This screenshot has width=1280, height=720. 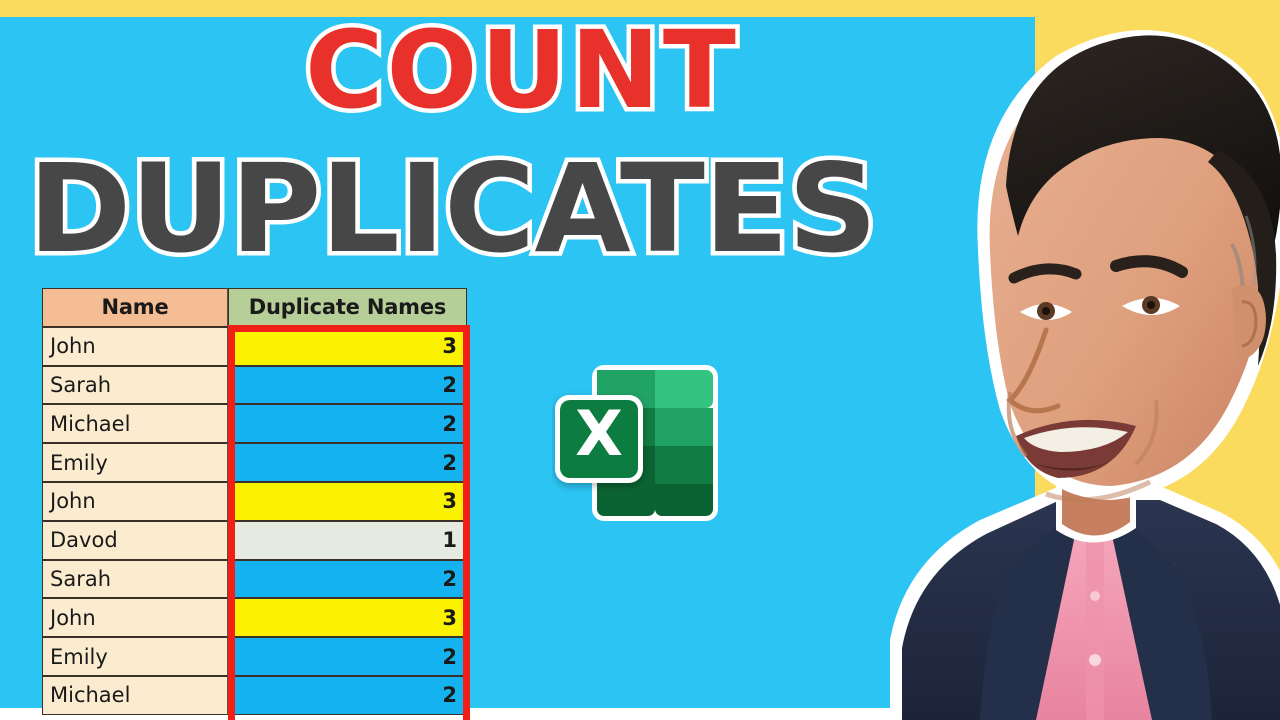 What do you see at coordinates (135, 540) in the screenshot?
I see `cell-name: Davod` at bounding box center [135, 540].